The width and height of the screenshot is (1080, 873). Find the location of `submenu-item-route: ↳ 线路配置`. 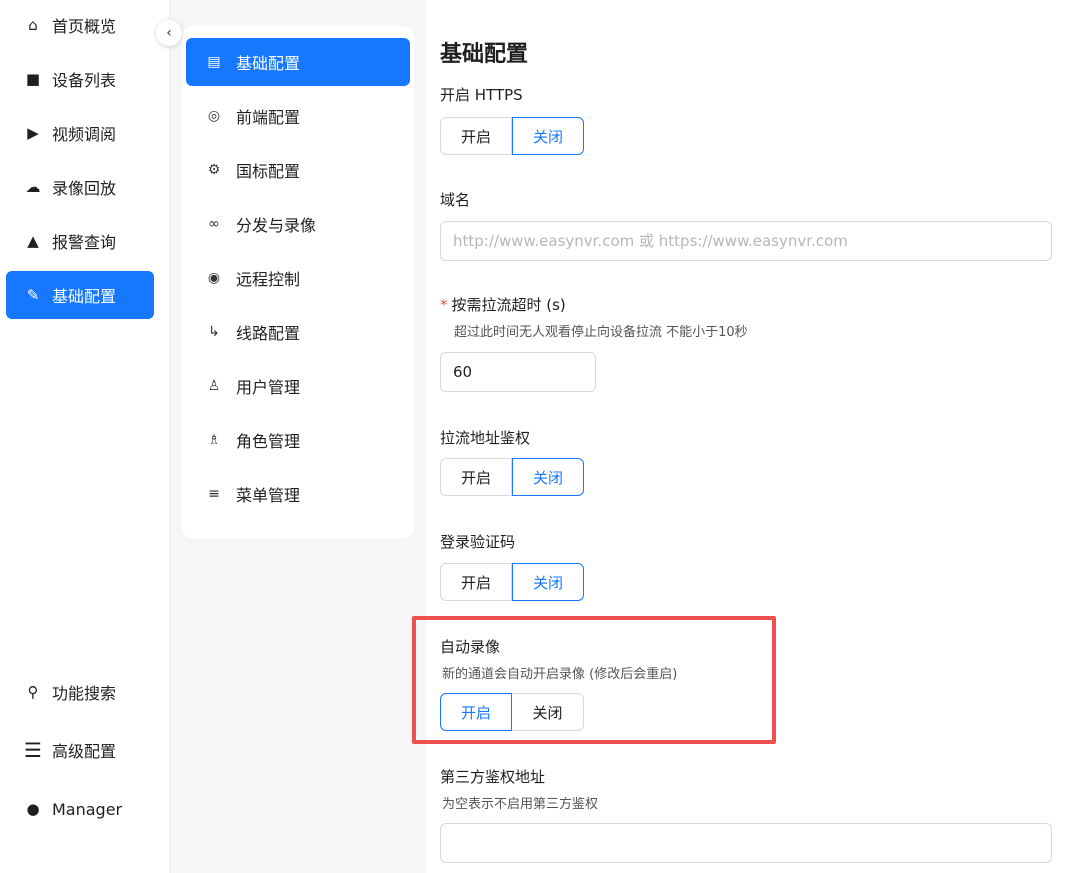

submenu-item-route: ↳ 线路配置 is located at coordinates (298, 332).